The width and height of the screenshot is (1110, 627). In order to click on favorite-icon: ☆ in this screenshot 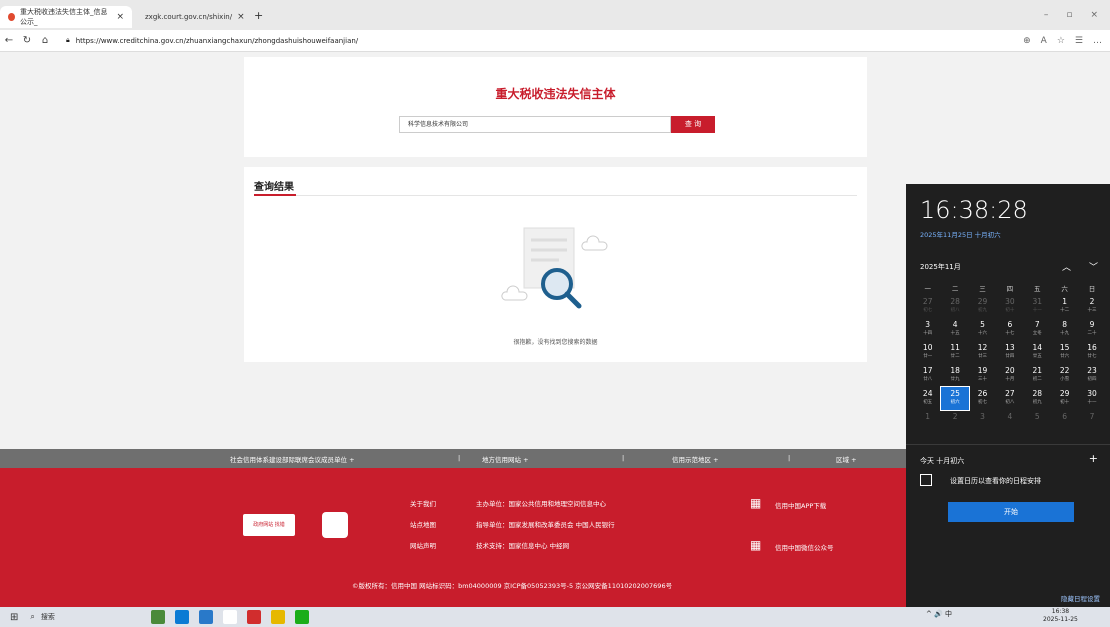, I will do `click(1061, 41)`.